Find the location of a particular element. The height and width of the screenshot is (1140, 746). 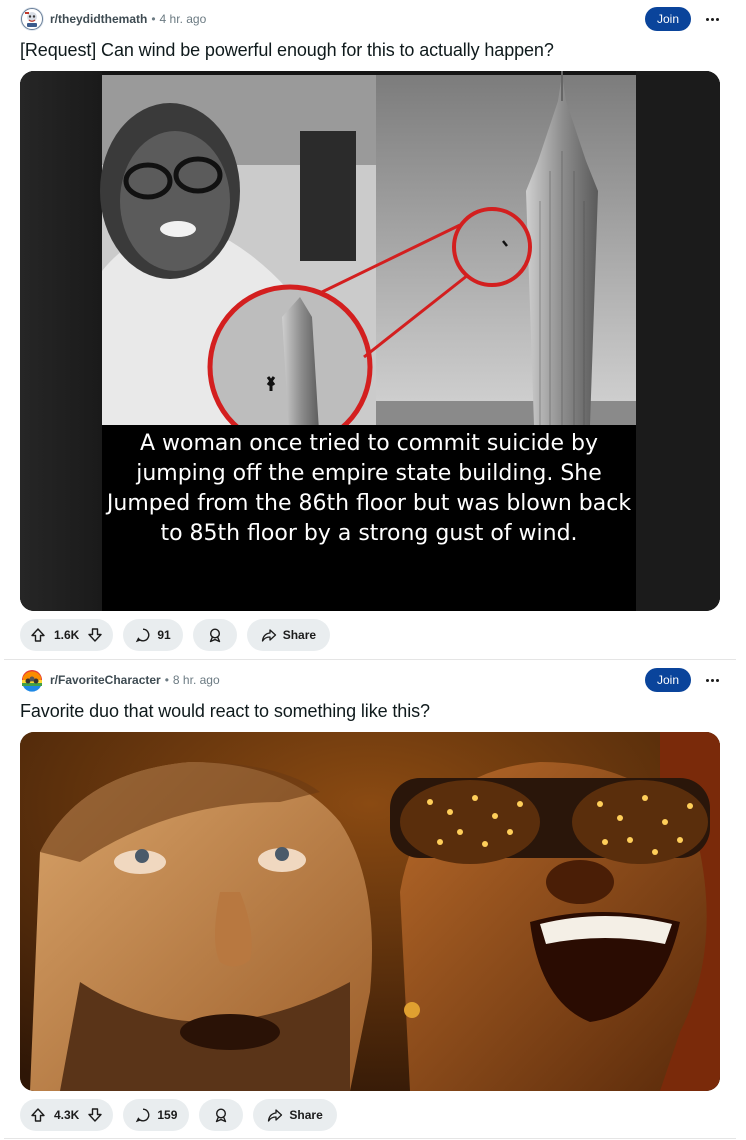

post-time: 4 hr. ago is located at coordinates (183, 19).